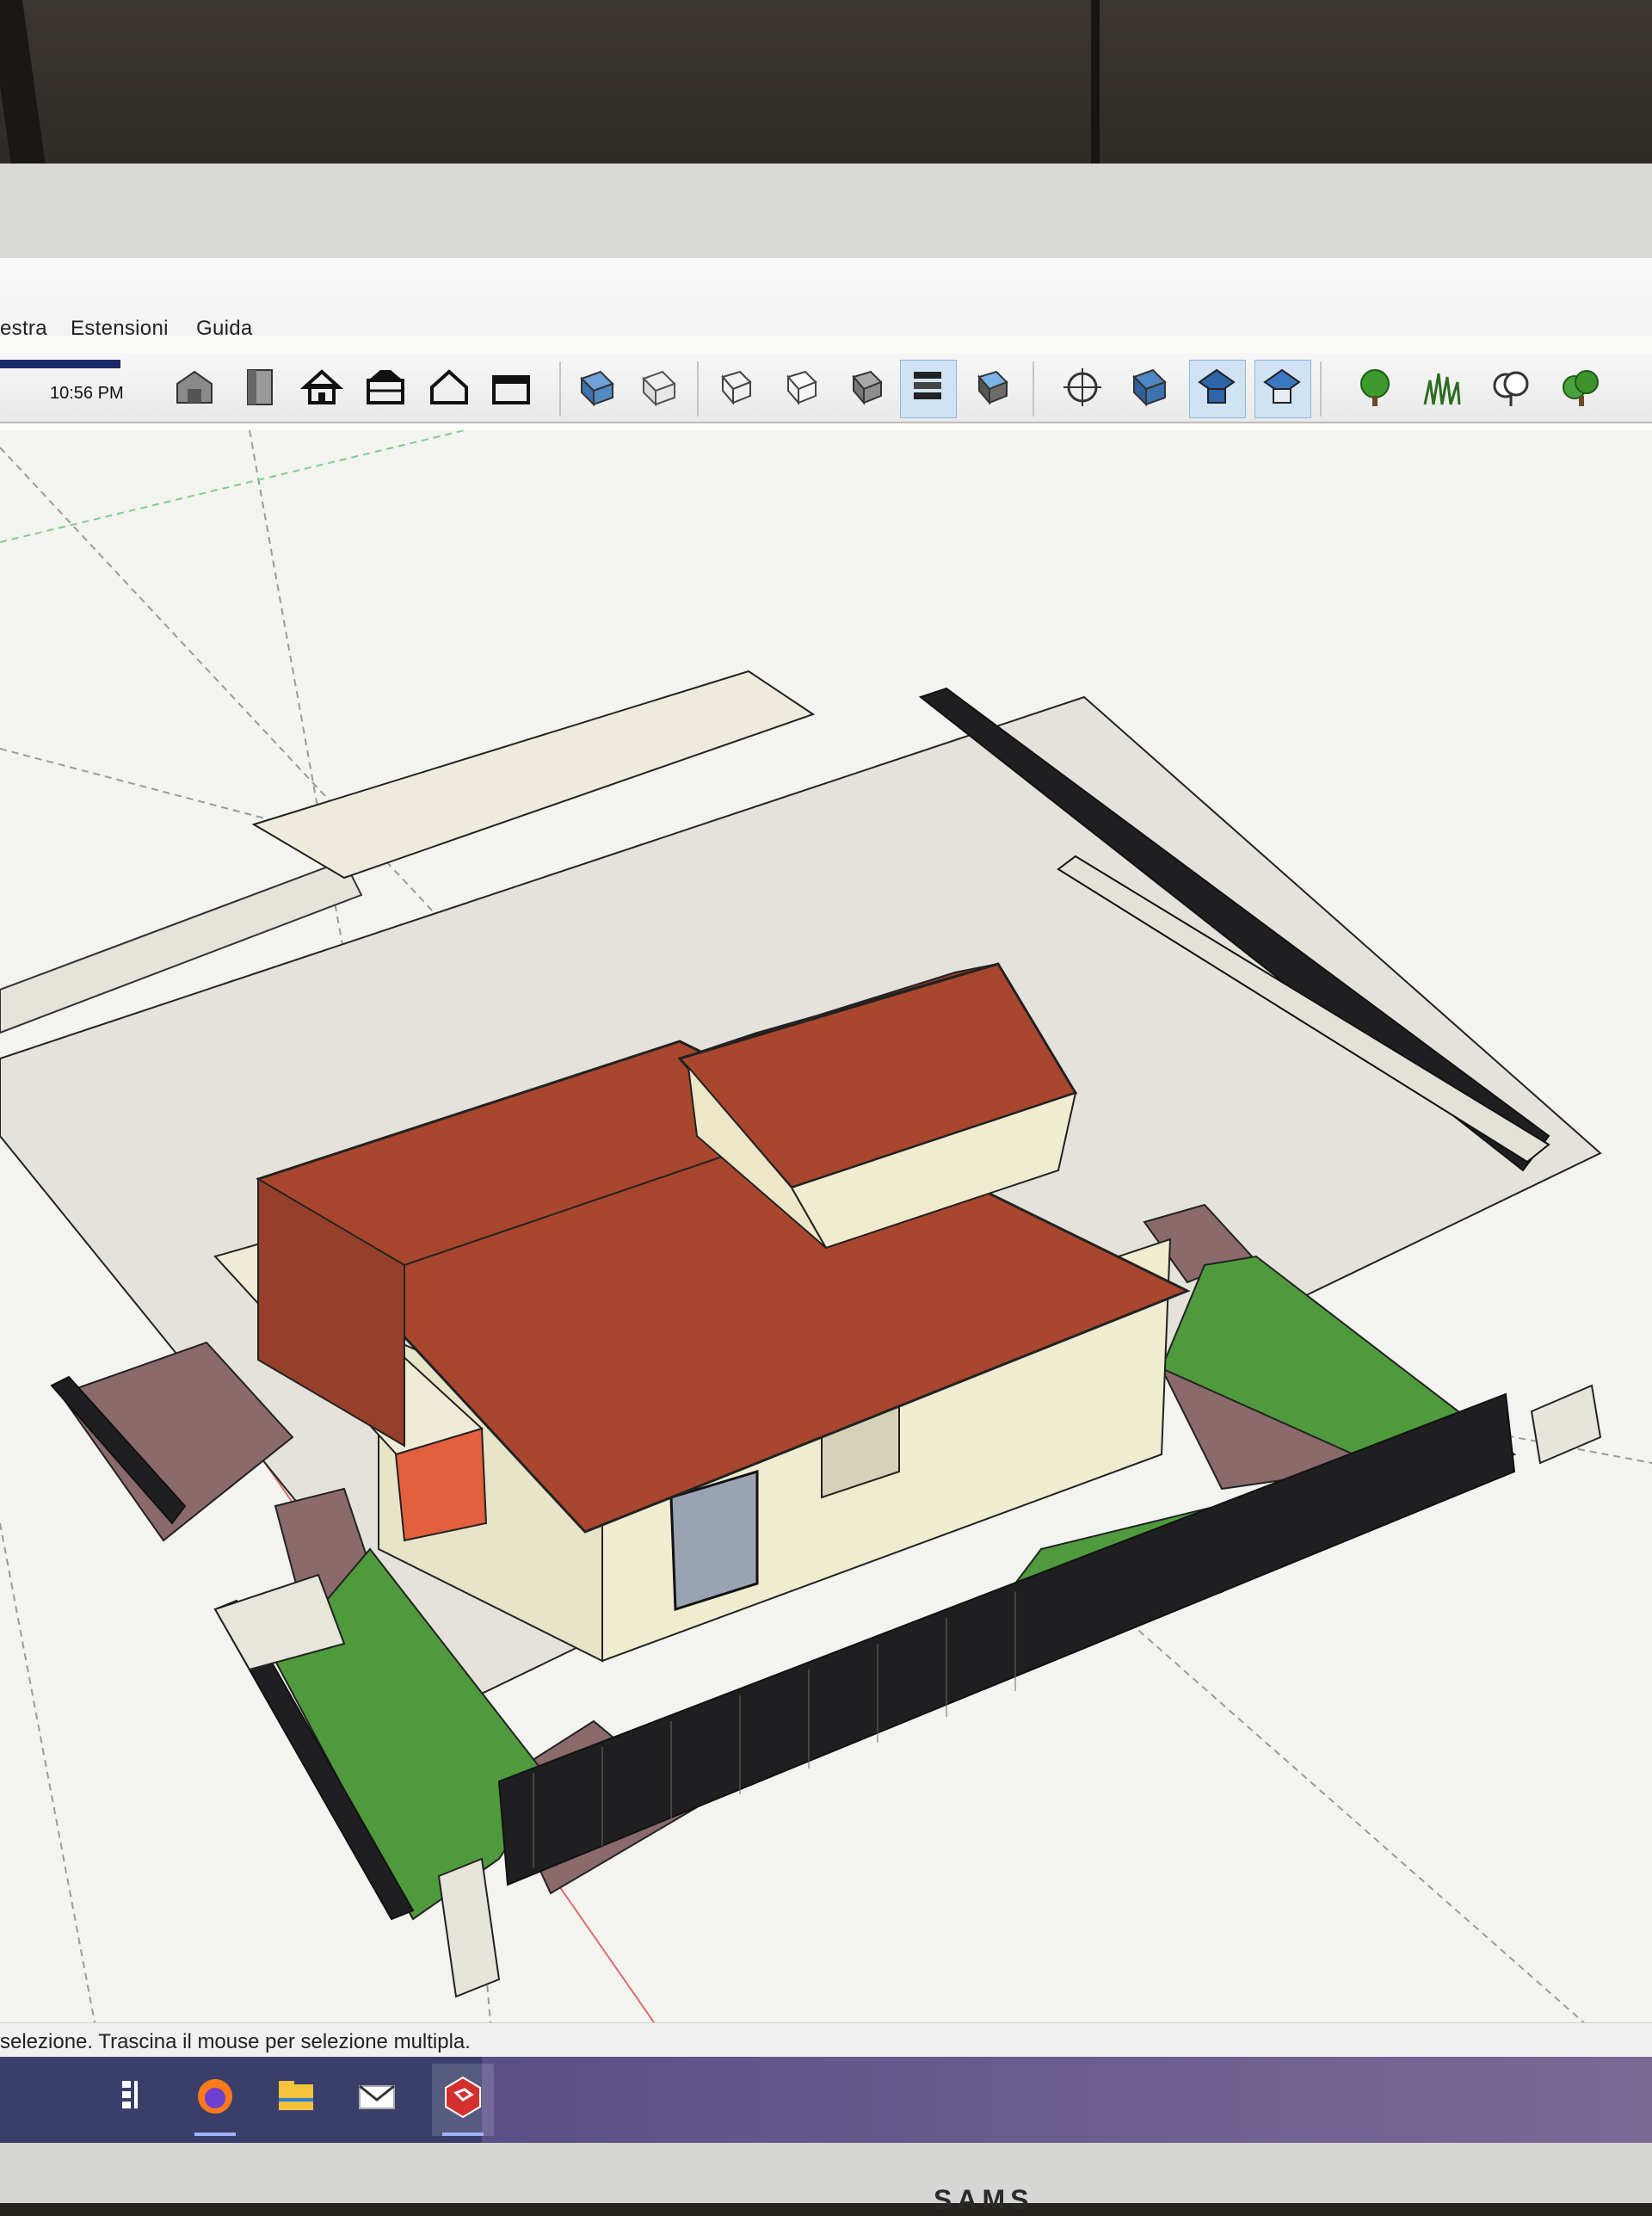  Describe the element at coordinates (1282, 388) in the screenshot. I see `look-around-icon` at that location.